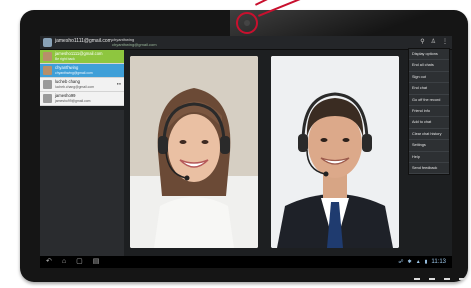  Describe the element at coordinates (429, 123) in the screenshot. I see `menu-item-add-to-chat: Add to chat` at that location.